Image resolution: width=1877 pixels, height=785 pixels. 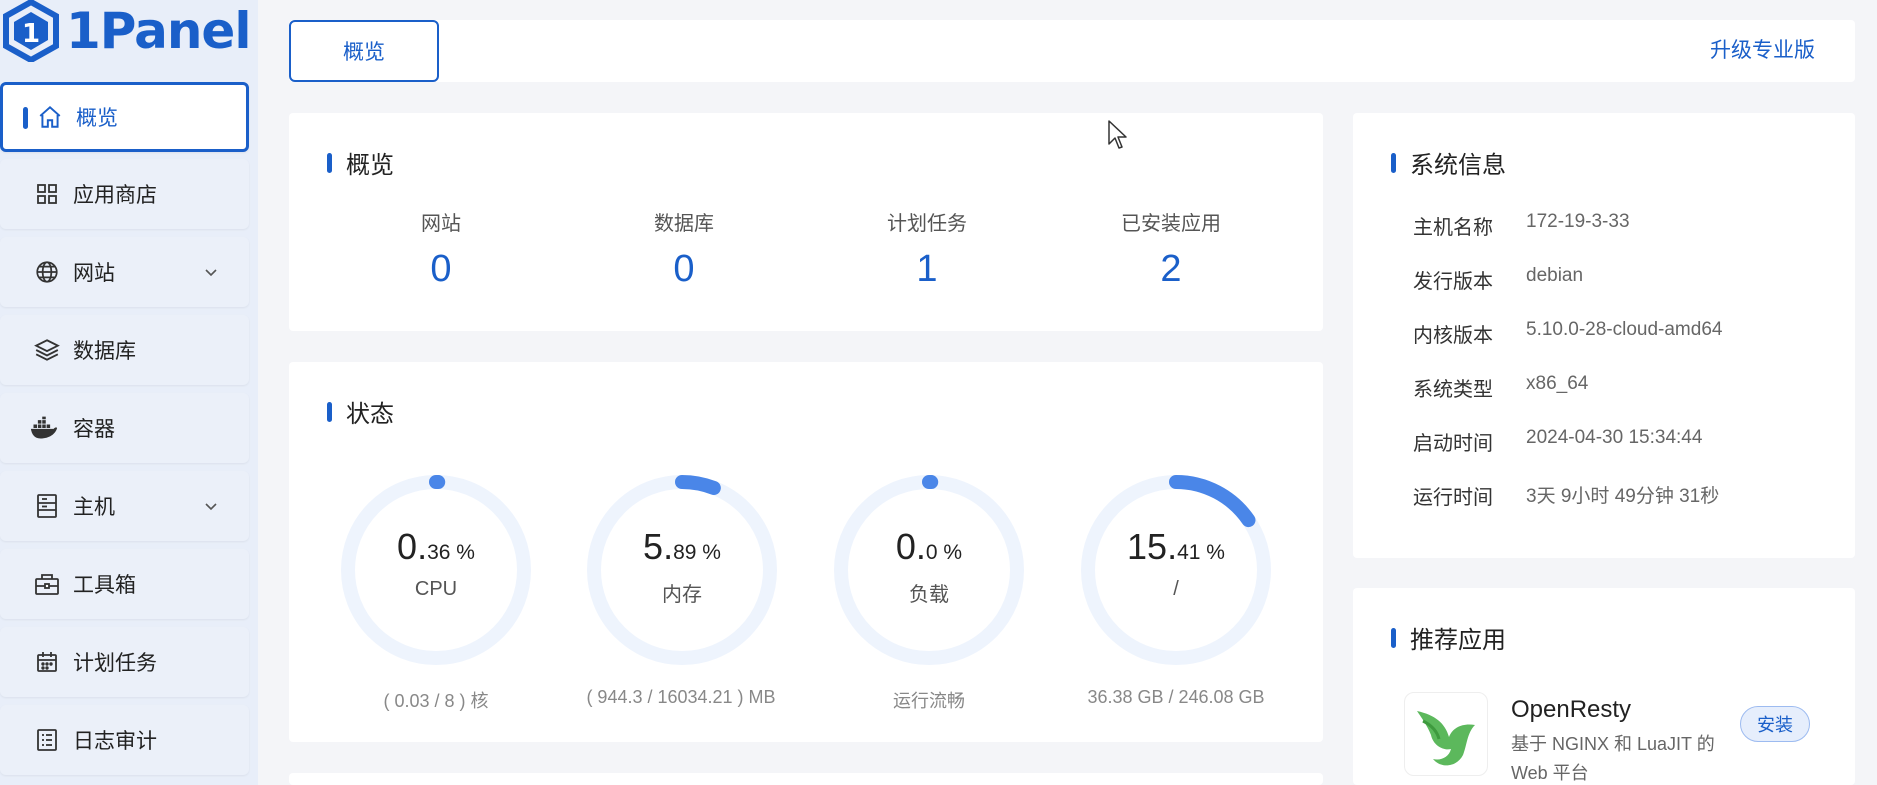 What do you see at coordinates (25, 118) in the screenshot?
I see `active-indicator` at bounding box center [25, 118].